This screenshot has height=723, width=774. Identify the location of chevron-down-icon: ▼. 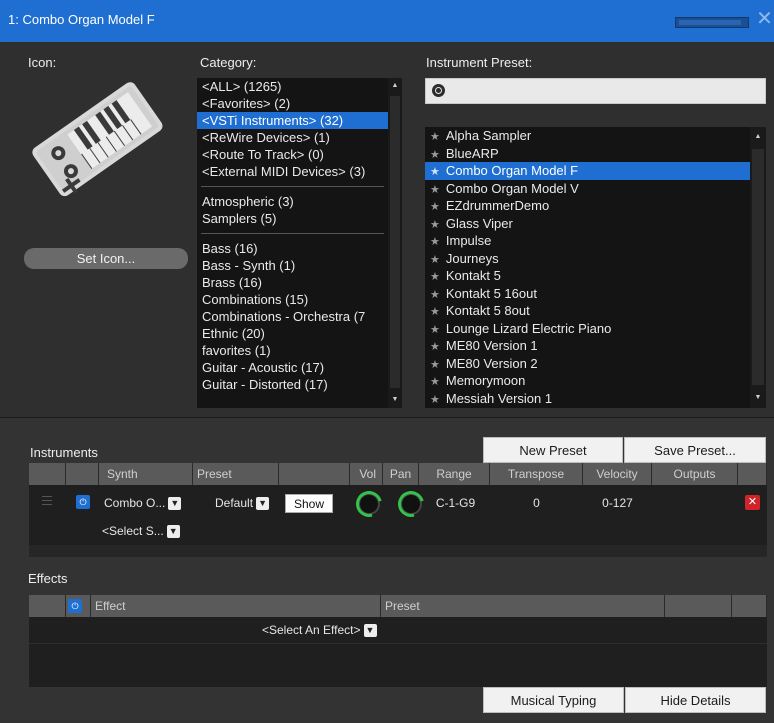
(173, 532).